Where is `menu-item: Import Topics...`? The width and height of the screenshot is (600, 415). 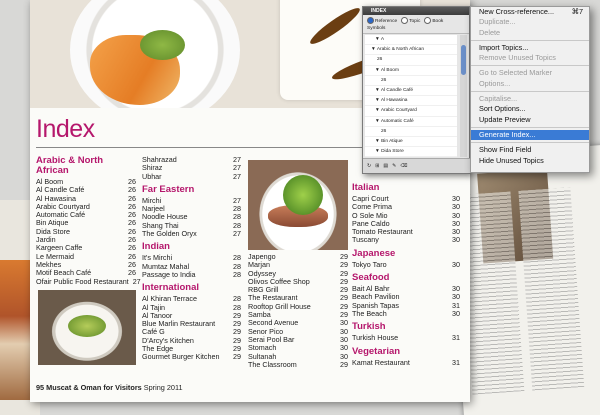
menu-item: Import Topics... is located at coordinates (530, 48).